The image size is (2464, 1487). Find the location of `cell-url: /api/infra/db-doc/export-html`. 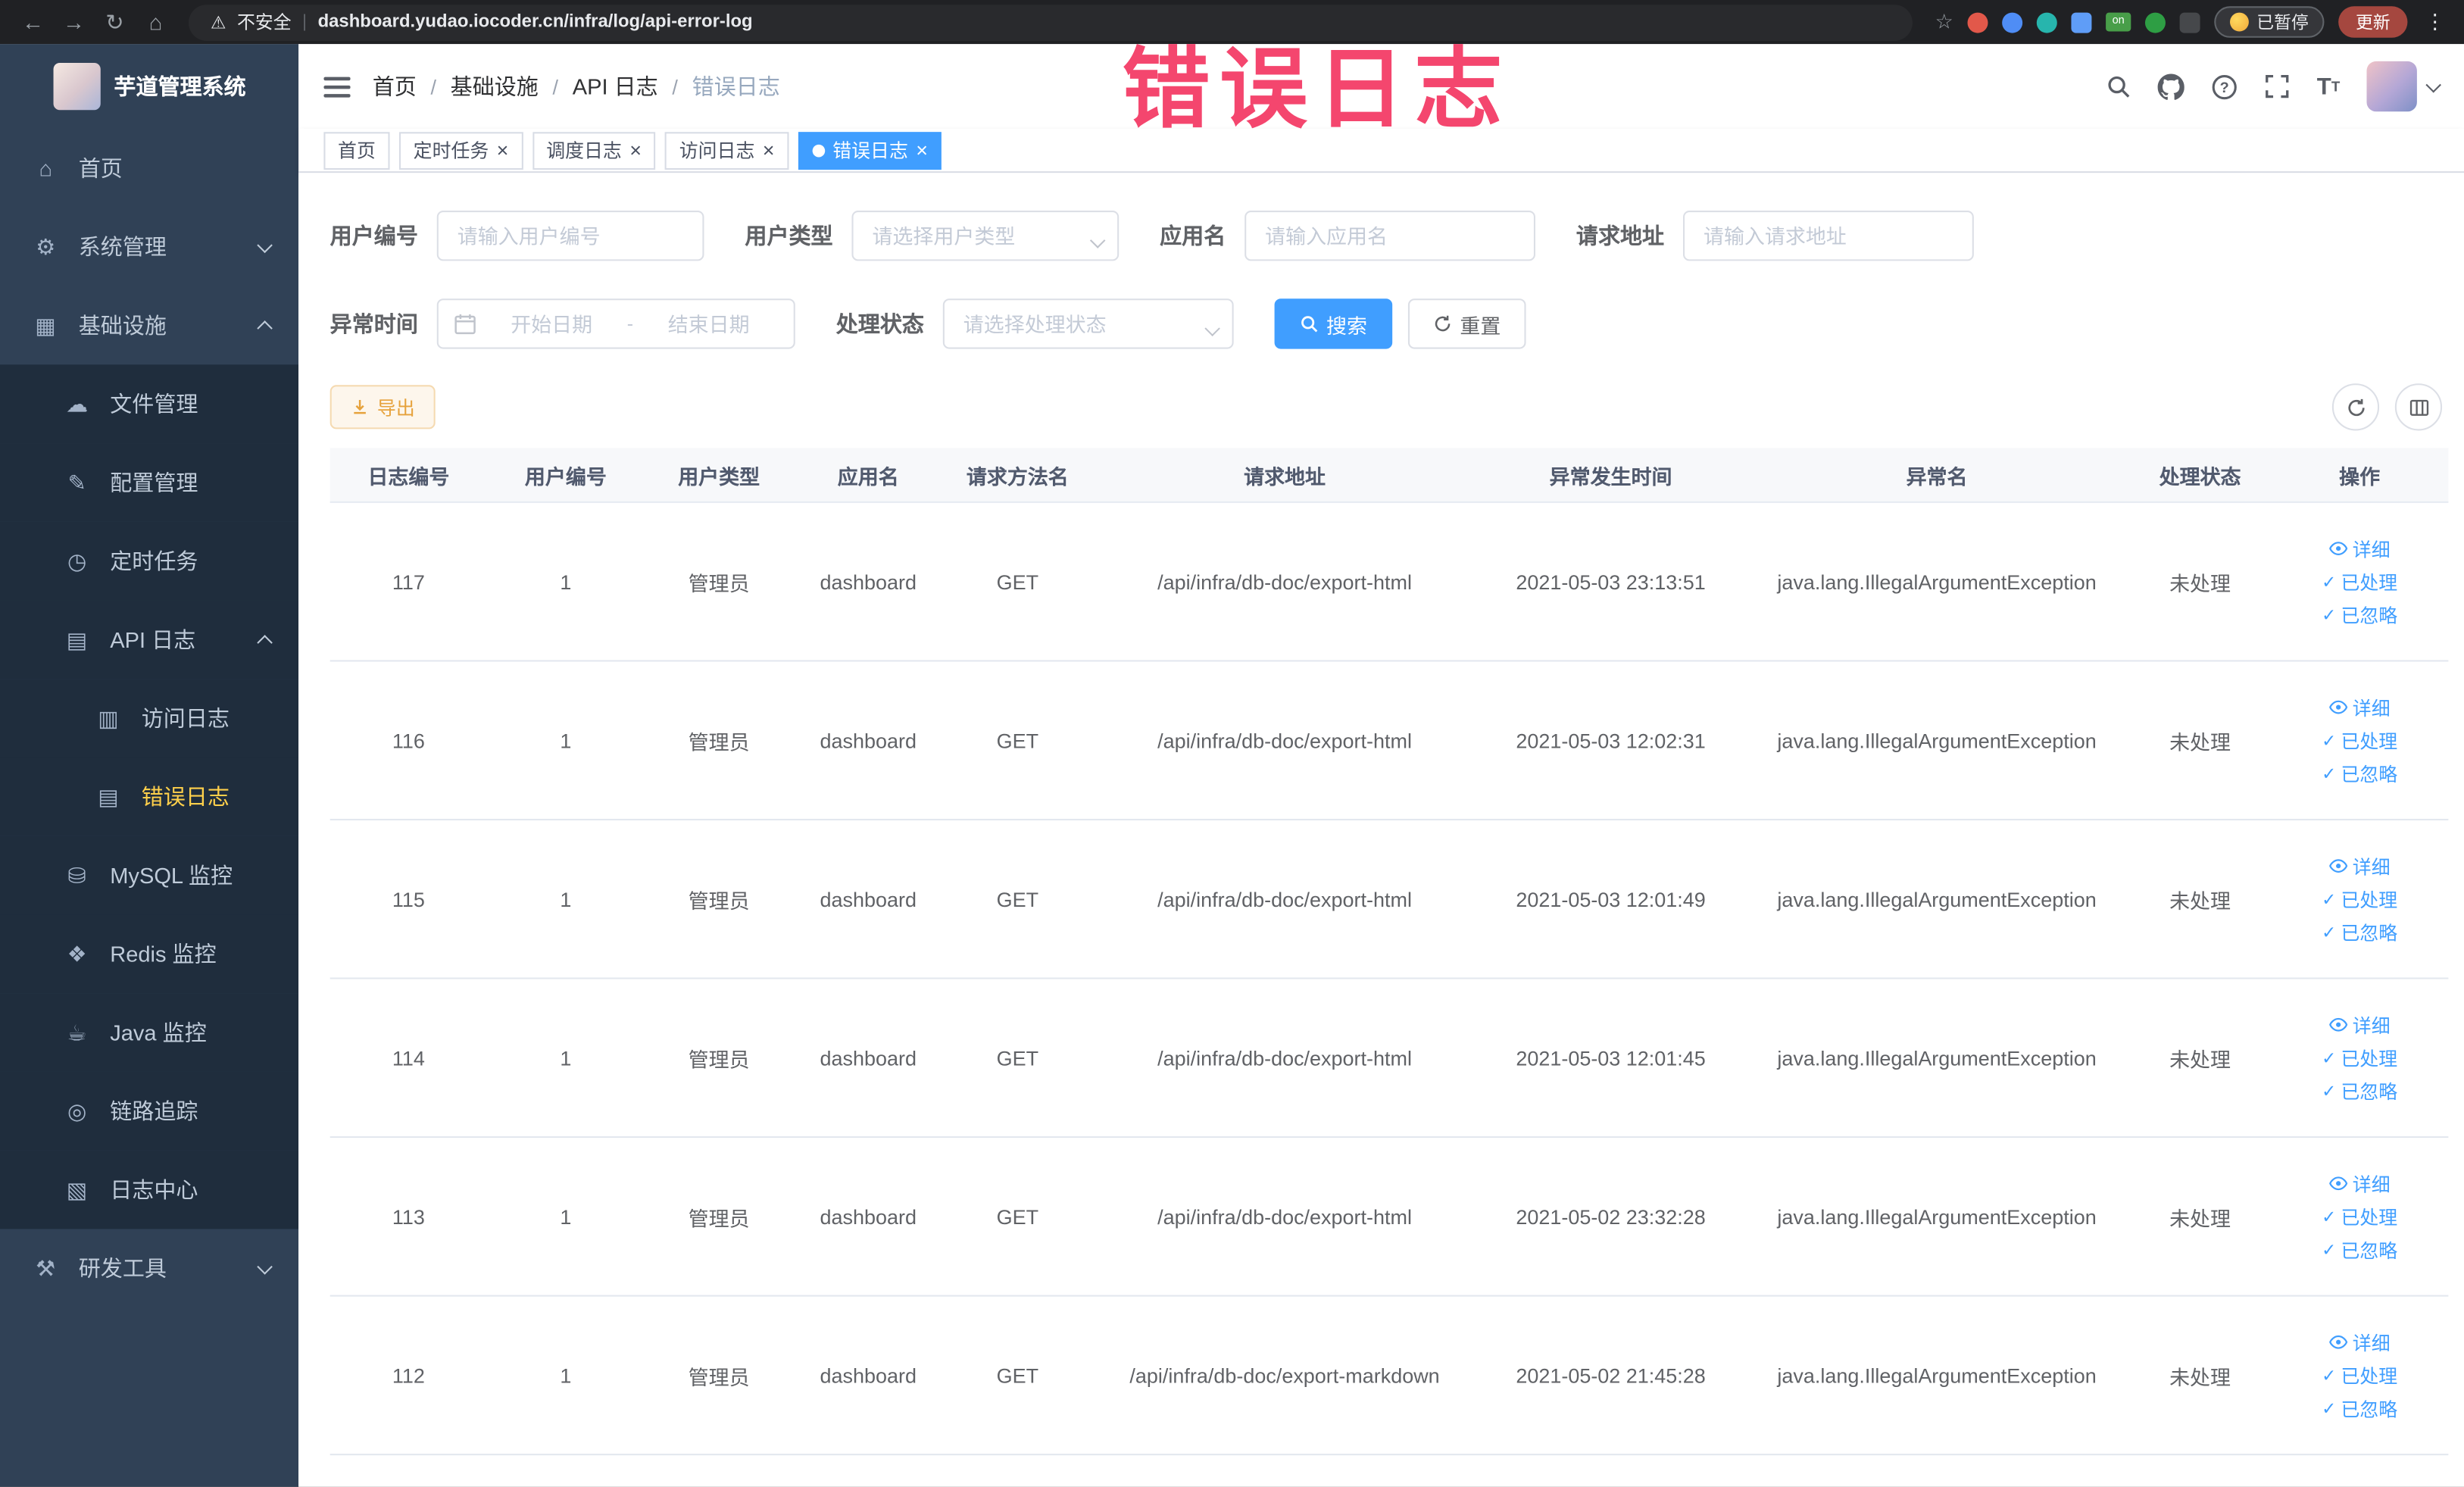

cell-url: /api/infra/db-doc/export-html is located at coordinates (1284, 740).